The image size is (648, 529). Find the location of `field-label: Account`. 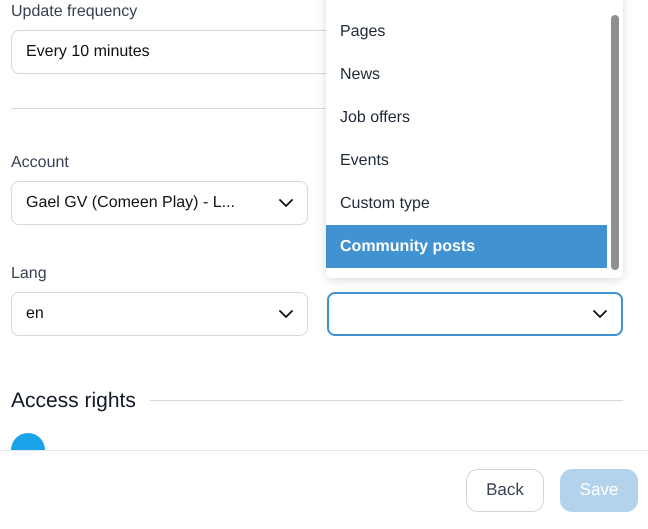

field-label: Account is located at coordinates (40, 163).